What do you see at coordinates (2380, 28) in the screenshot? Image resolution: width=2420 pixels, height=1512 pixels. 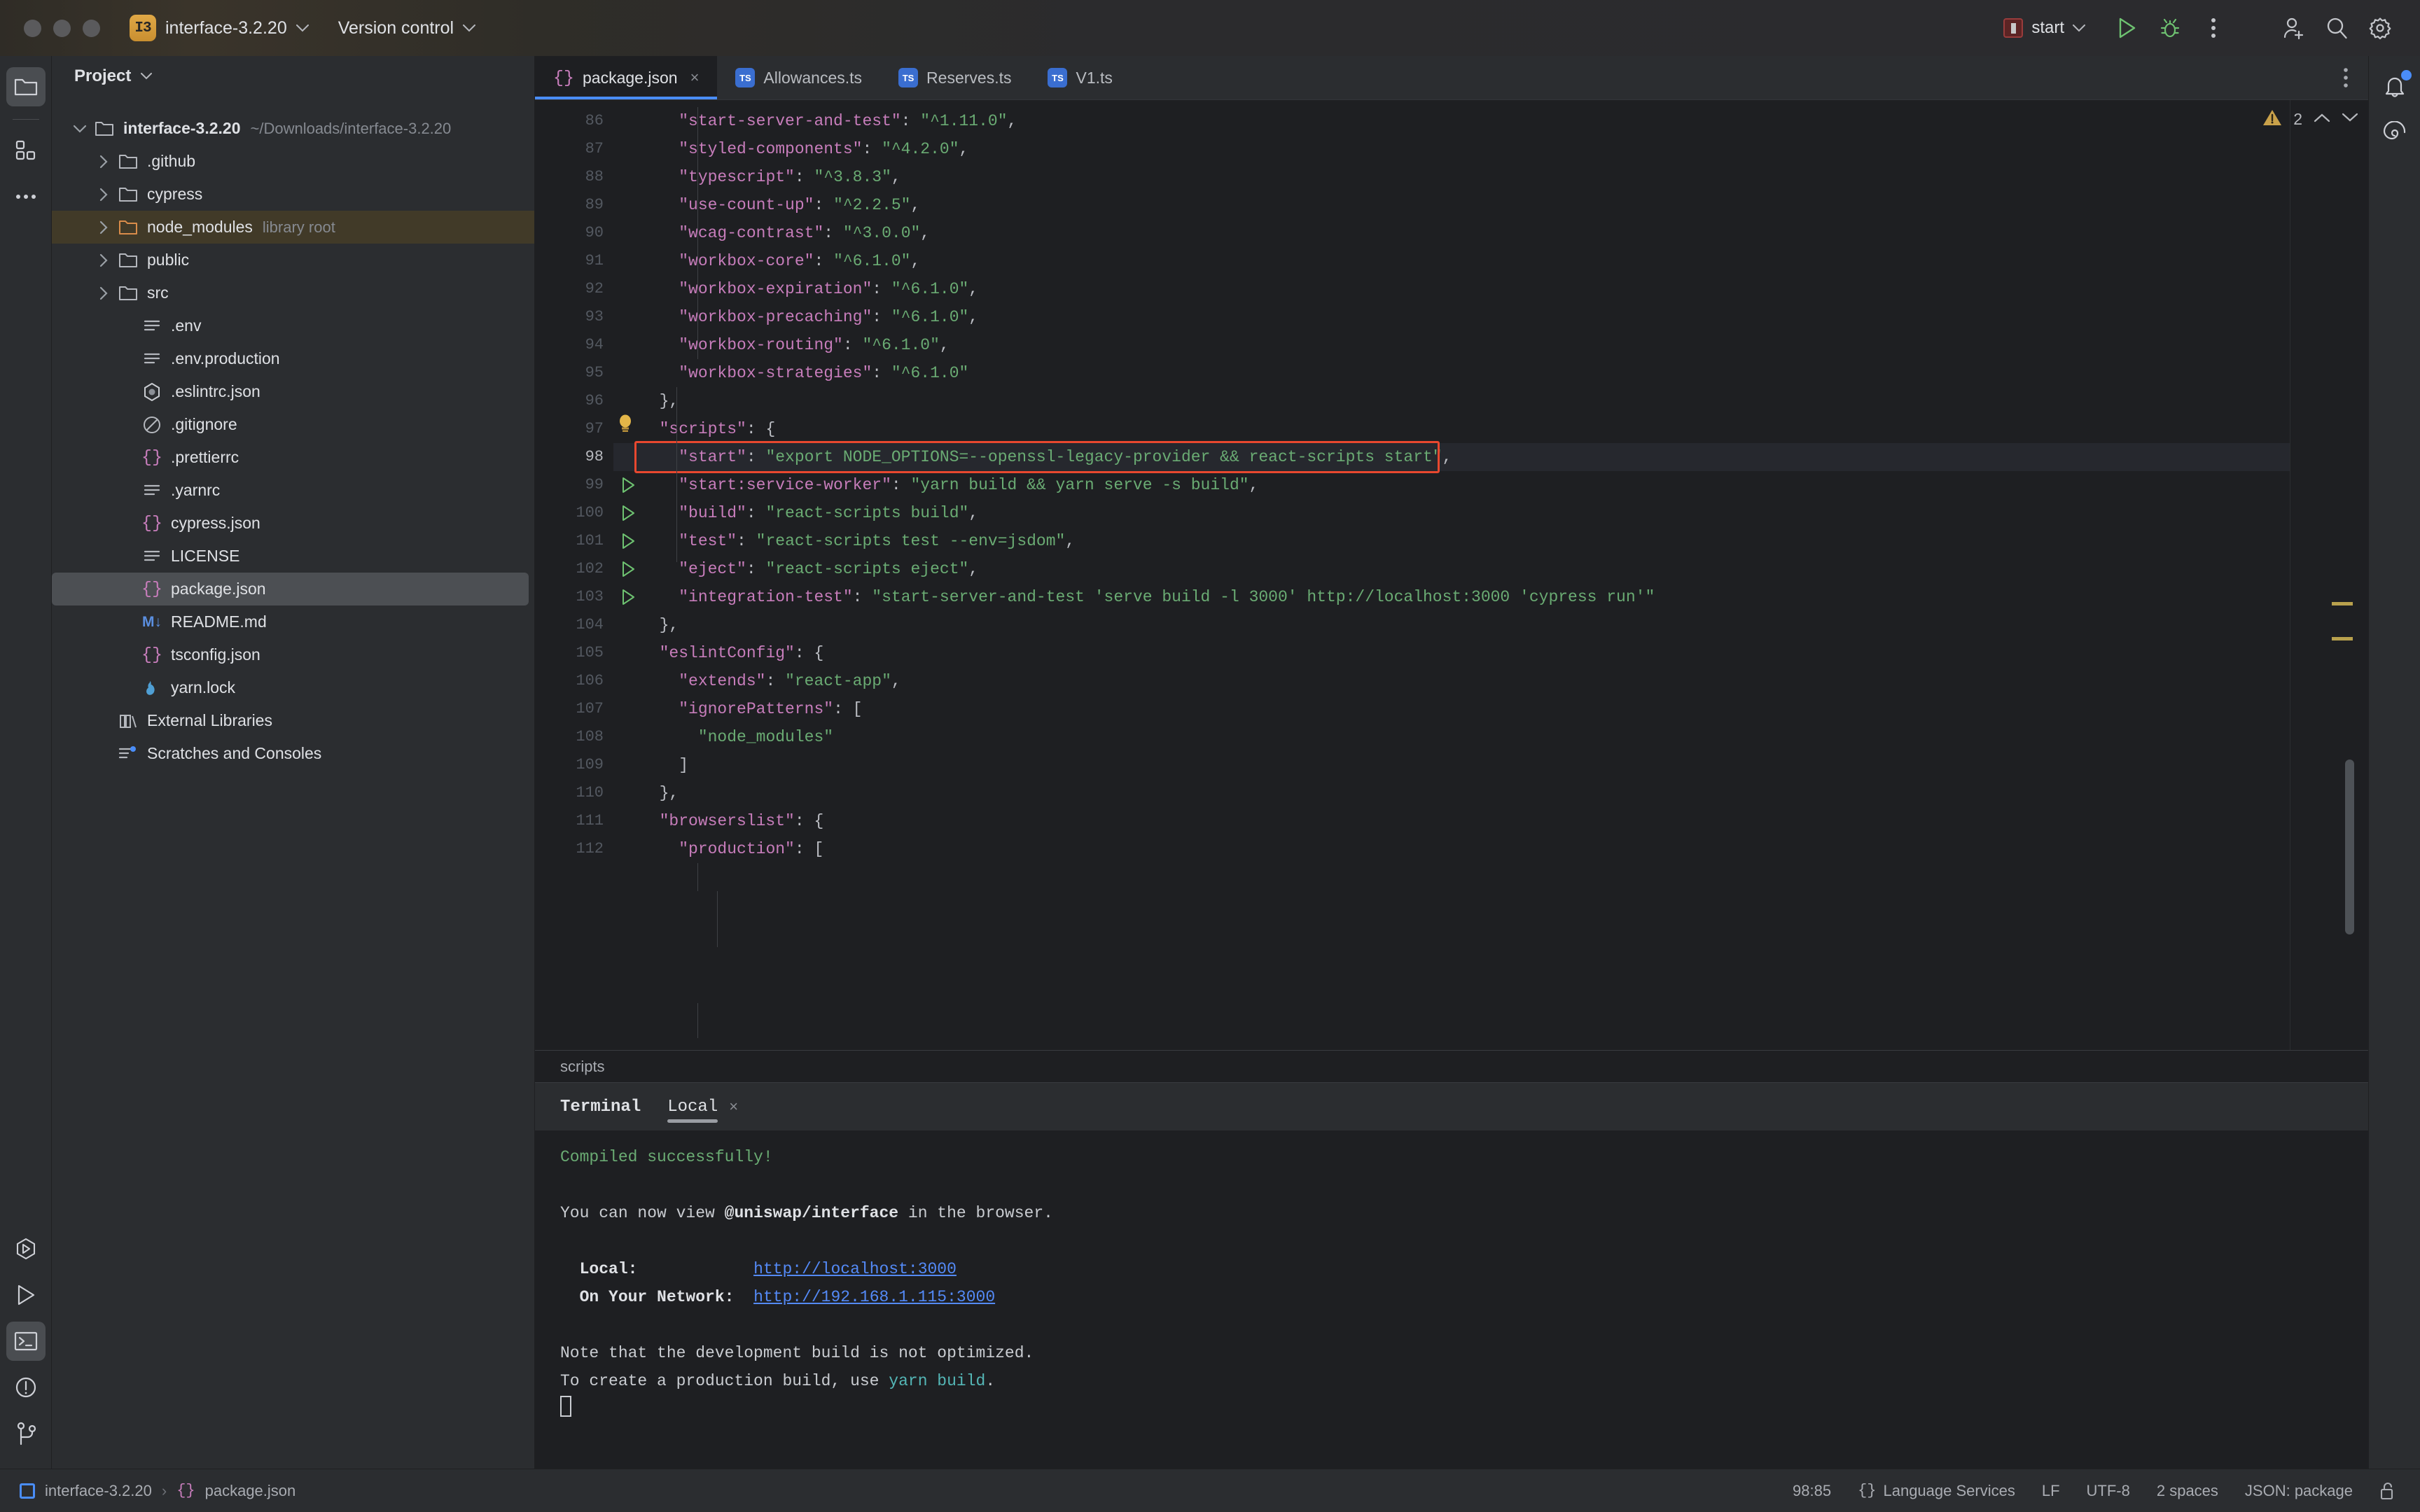 I see `settings-gear-icon` at bounding box center [2380, 28].